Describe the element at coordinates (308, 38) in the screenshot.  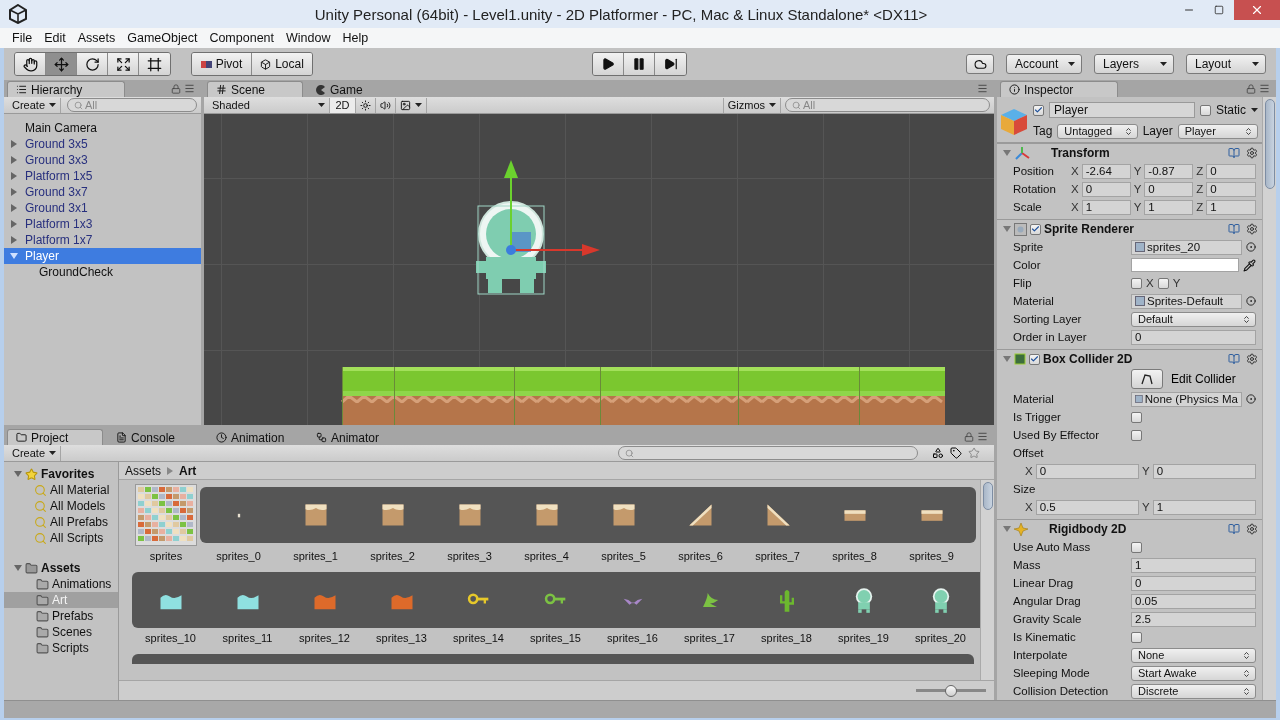
I see `menu-item: Window` at that location.